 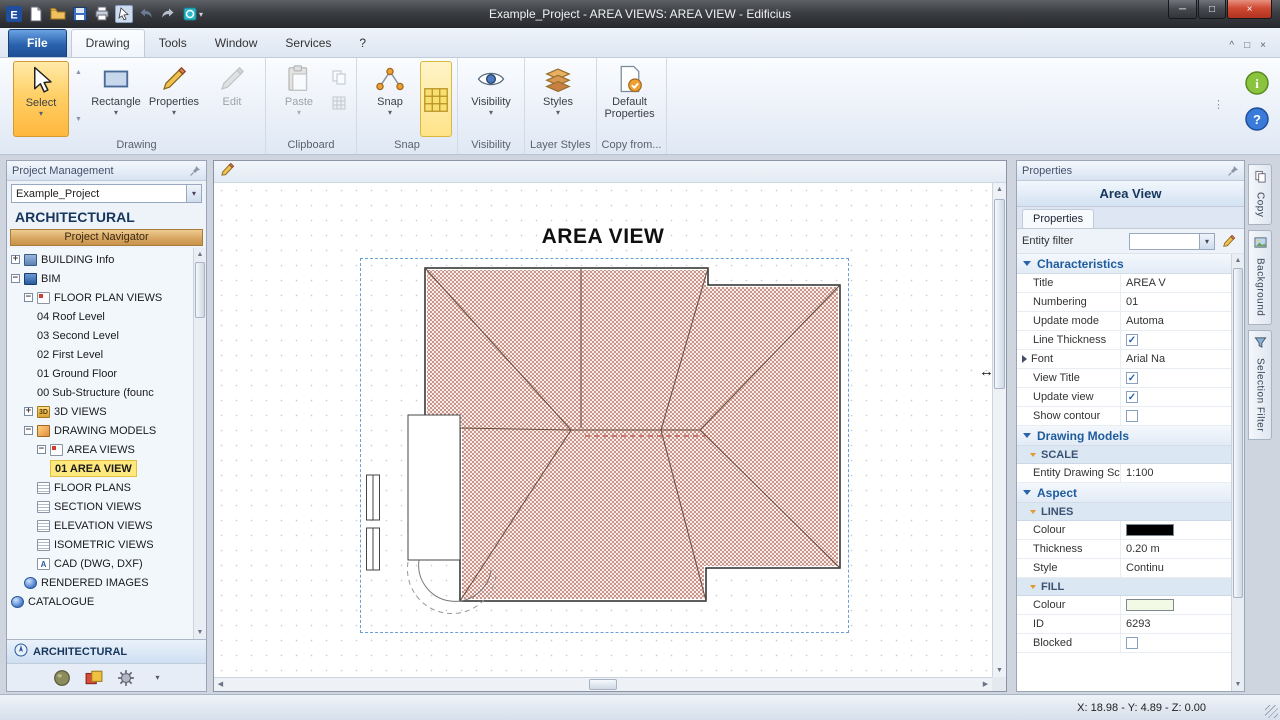 What do you see at coordinates (99, 373) in the screenshot?
I see `tree-item-01-ground-floor: 01 Ground Floor` at bounding box center [99, 373].